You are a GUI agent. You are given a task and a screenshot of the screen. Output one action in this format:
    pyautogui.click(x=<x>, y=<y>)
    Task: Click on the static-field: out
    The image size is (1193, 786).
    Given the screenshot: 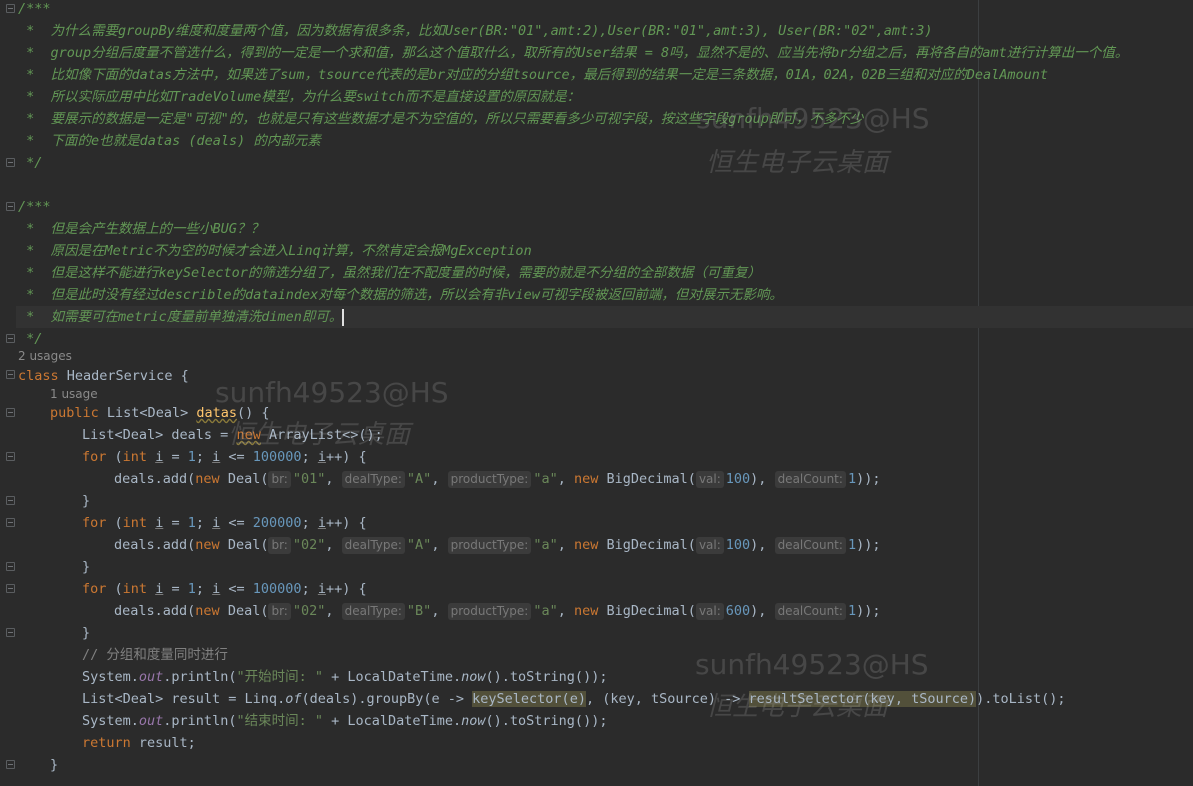 What is the action you would take?
    pyautogui.click(x=151, y=721)
    